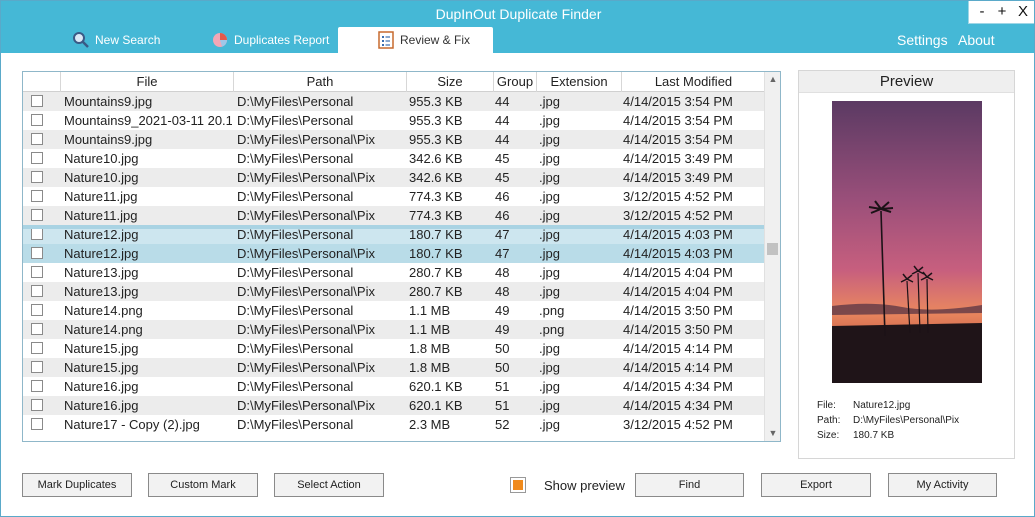 This screenshot has height=517, width=1035. I want to click on column-header-last-modified: Last Modified, so click(693, 82).